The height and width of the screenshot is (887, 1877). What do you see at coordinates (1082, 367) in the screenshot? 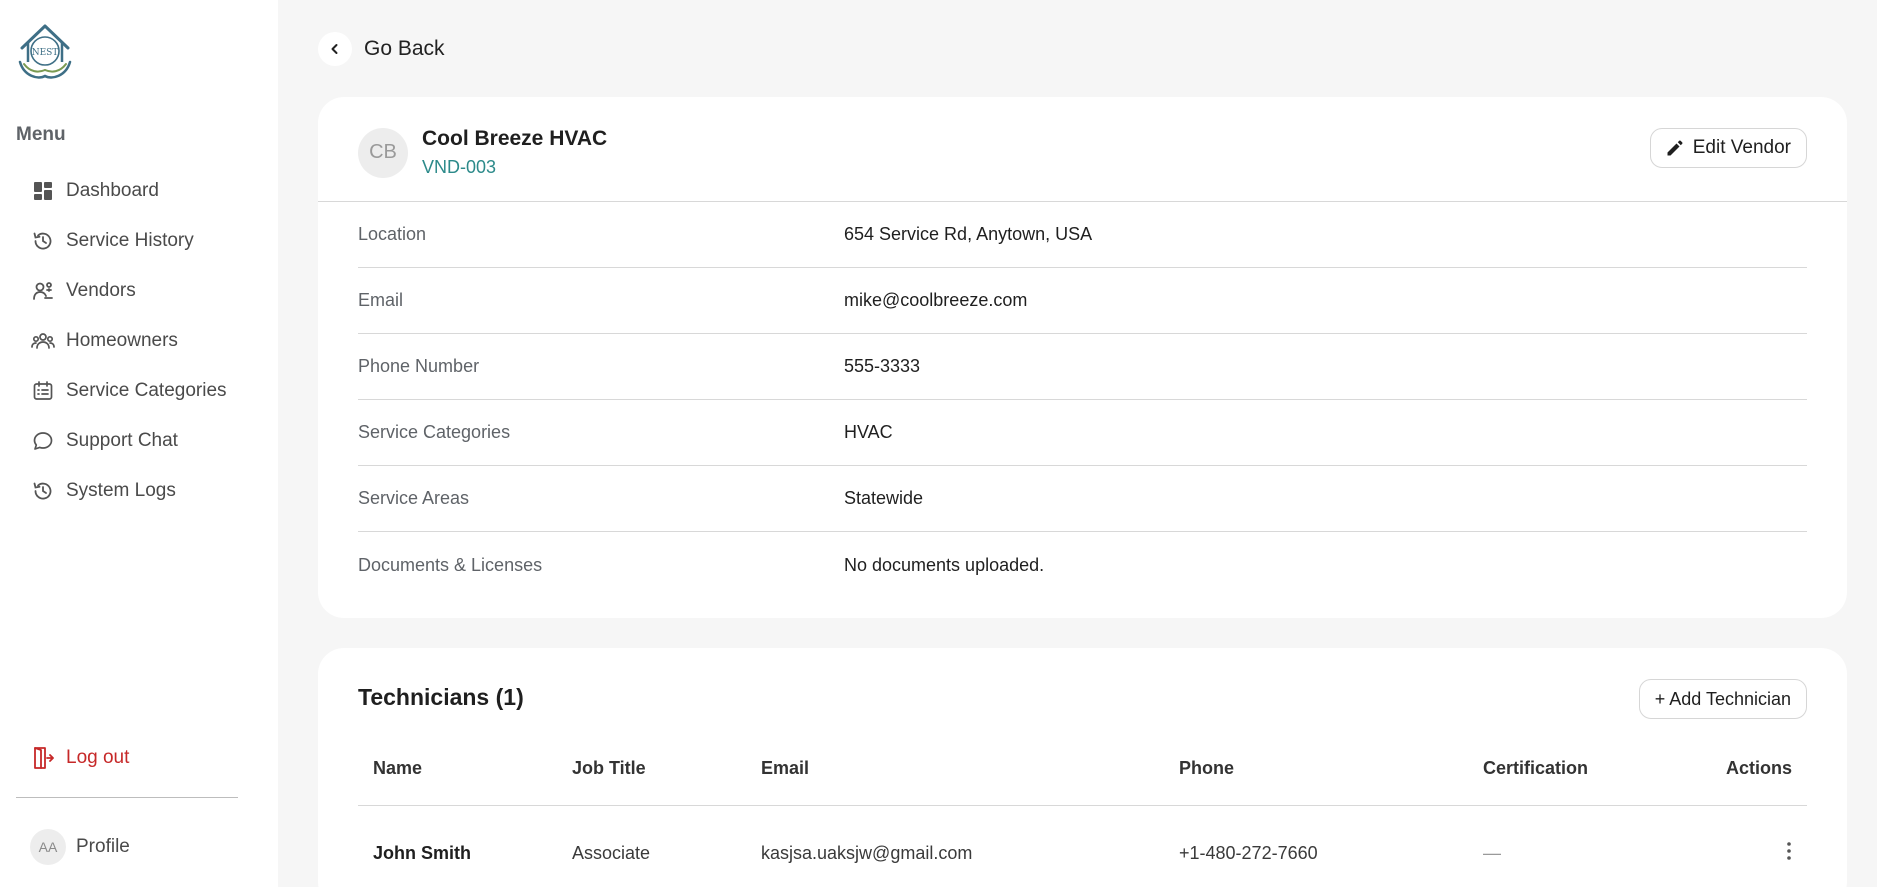
I see `detail-row-phone: Phone Number 555-3333` at bounding box center [1082, 367].